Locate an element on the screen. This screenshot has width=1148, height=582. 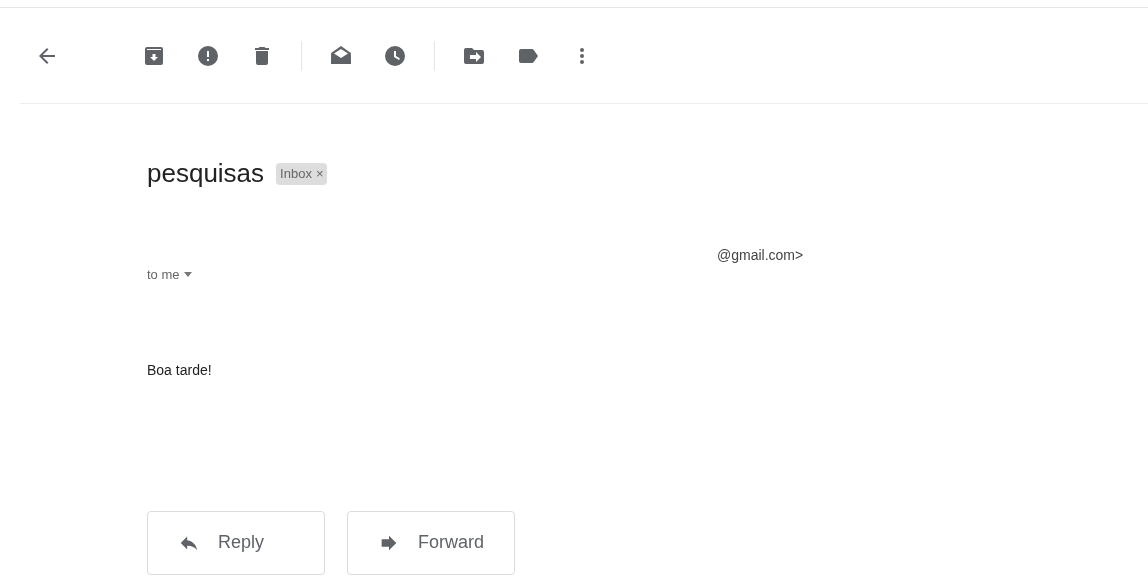
inbox-label-chip: Inbox × is located at coordinates (302, 173).